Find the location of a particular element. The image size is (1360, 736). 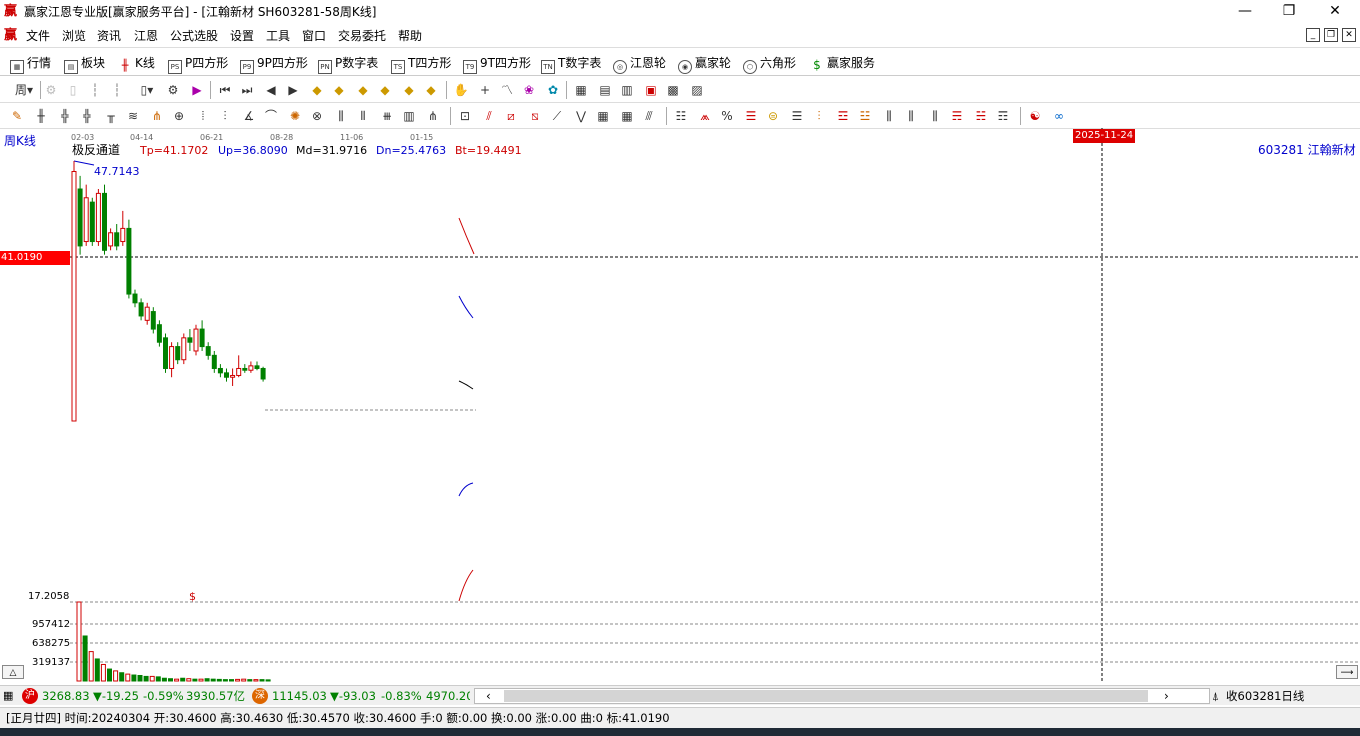

gann-fan-icon: ╬ is located at coordinates (65, 116).